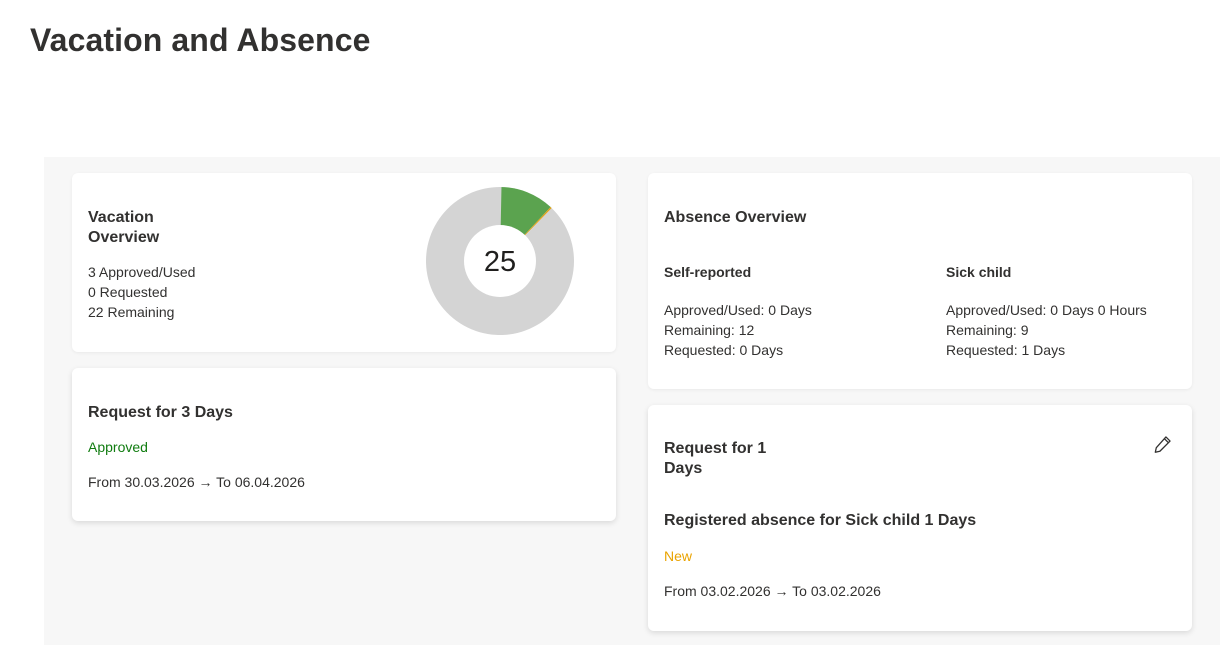  I want to click on sick-child-approved: Approved/Used: 0 Days 0 Hours, so click(1046, 310).